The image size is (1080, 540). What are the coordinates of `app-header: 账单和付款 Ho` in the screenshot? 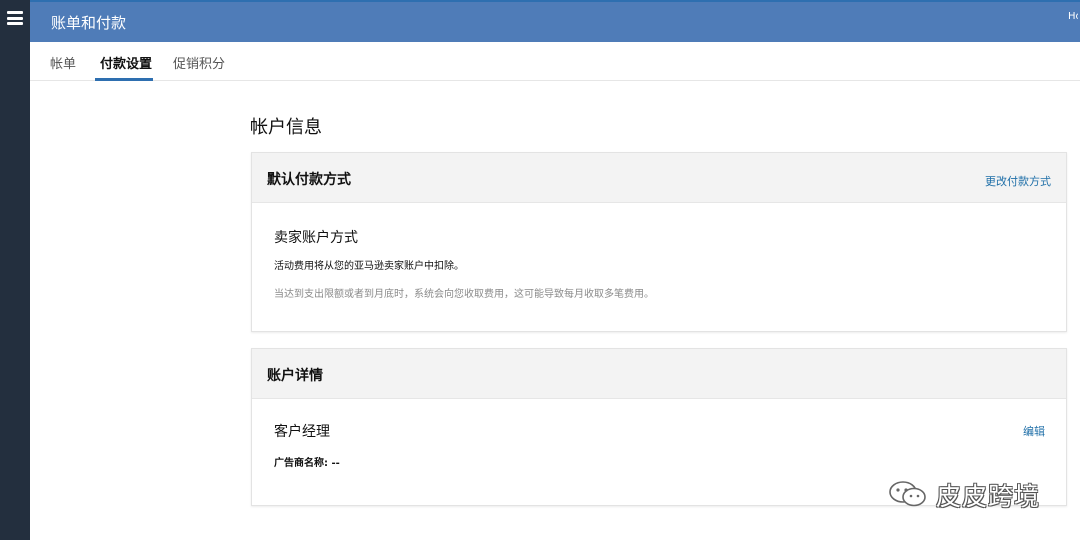 It's located at (555, 22).